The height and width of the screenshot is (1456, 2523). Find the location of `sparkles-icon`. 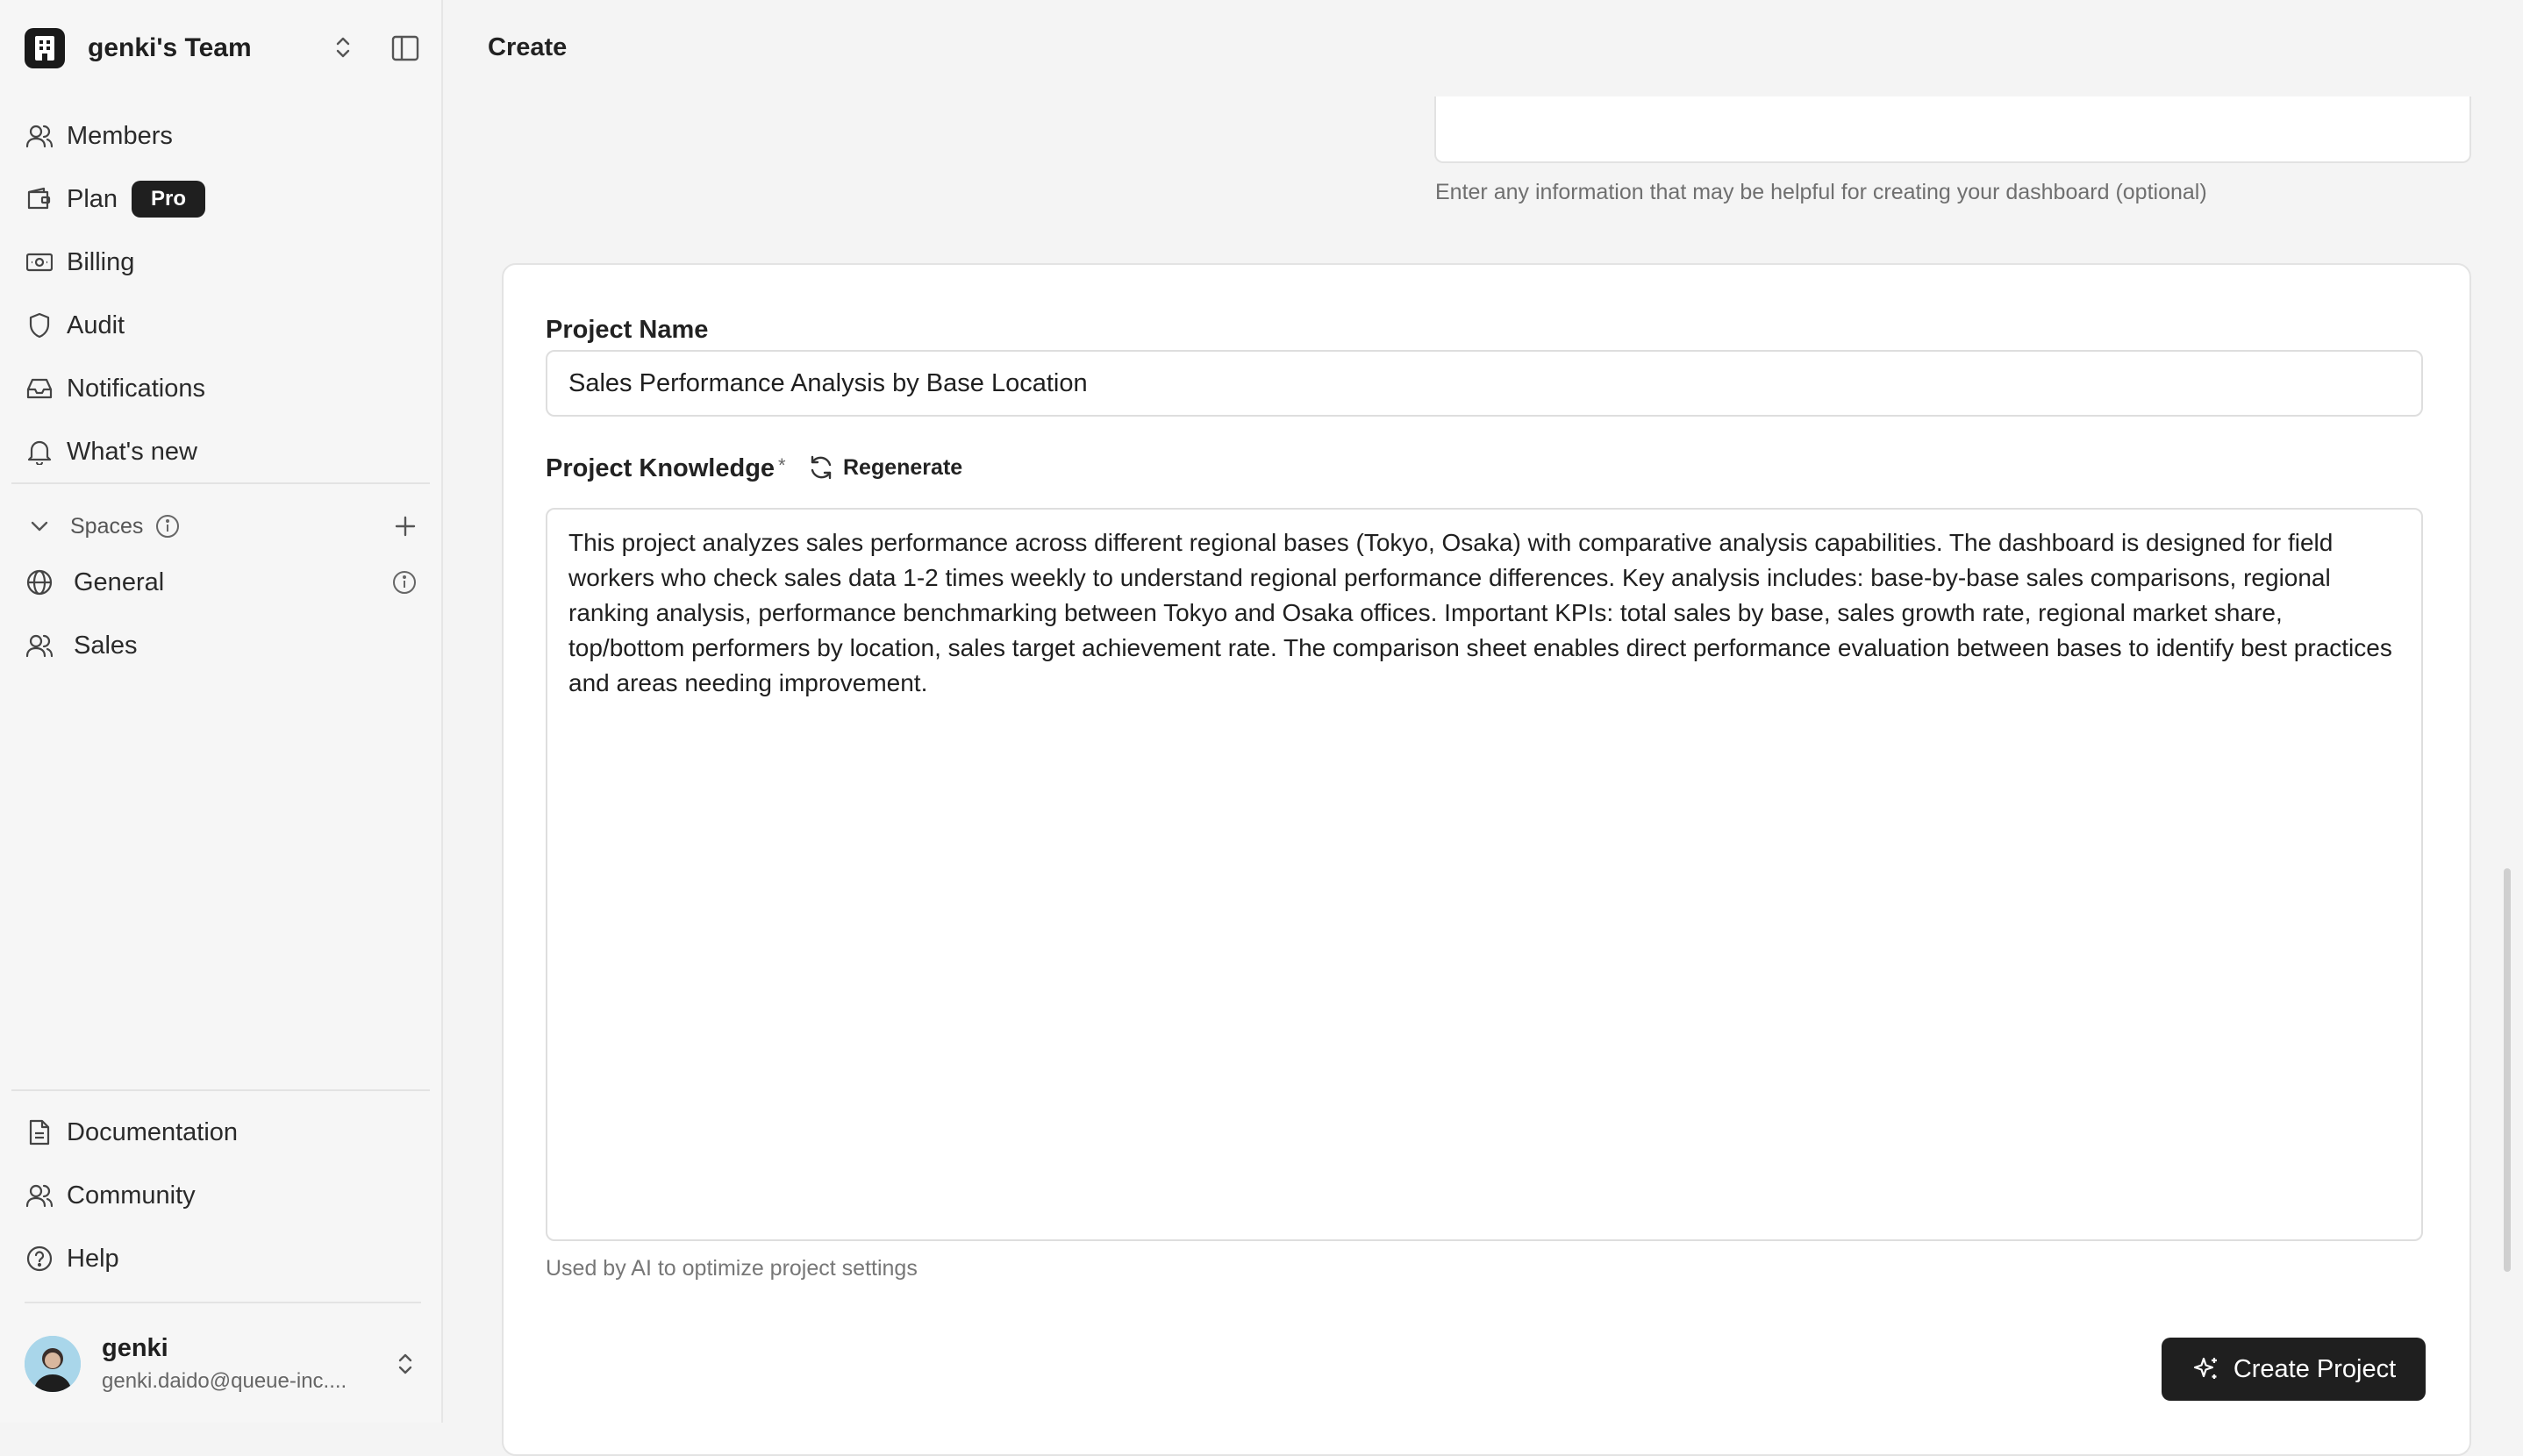

sparkles-icon is located at coordinates (2206, 1369).